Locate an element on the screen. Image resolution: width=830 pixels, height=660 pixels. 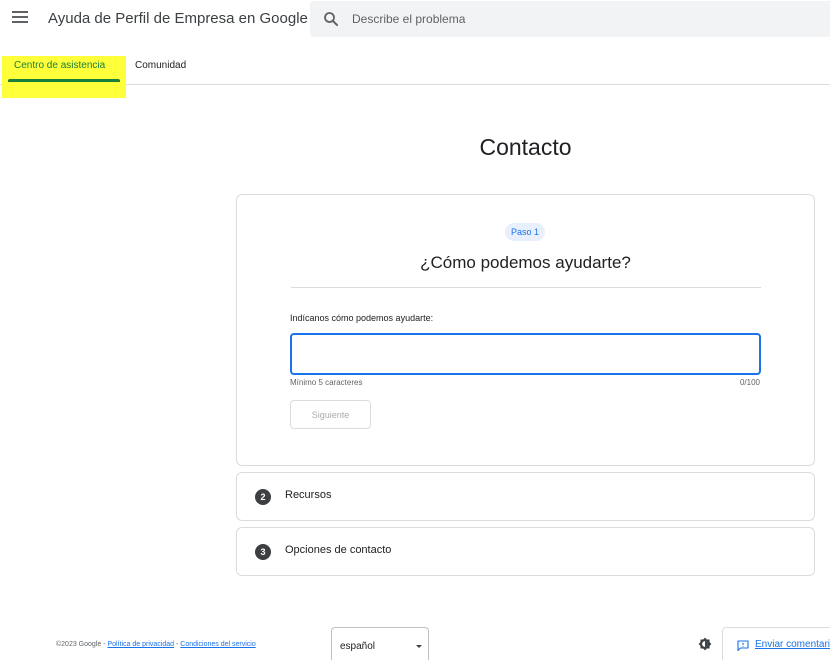
tab-comunidad: Comunidad is located at coordinates (160, 65).